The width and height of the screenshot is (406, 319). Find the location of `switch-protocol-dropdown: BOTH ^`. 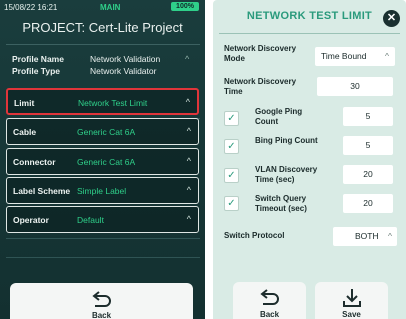

switch-protocol-dropdown: BOTH ^ is located at coordinates (365, 236).